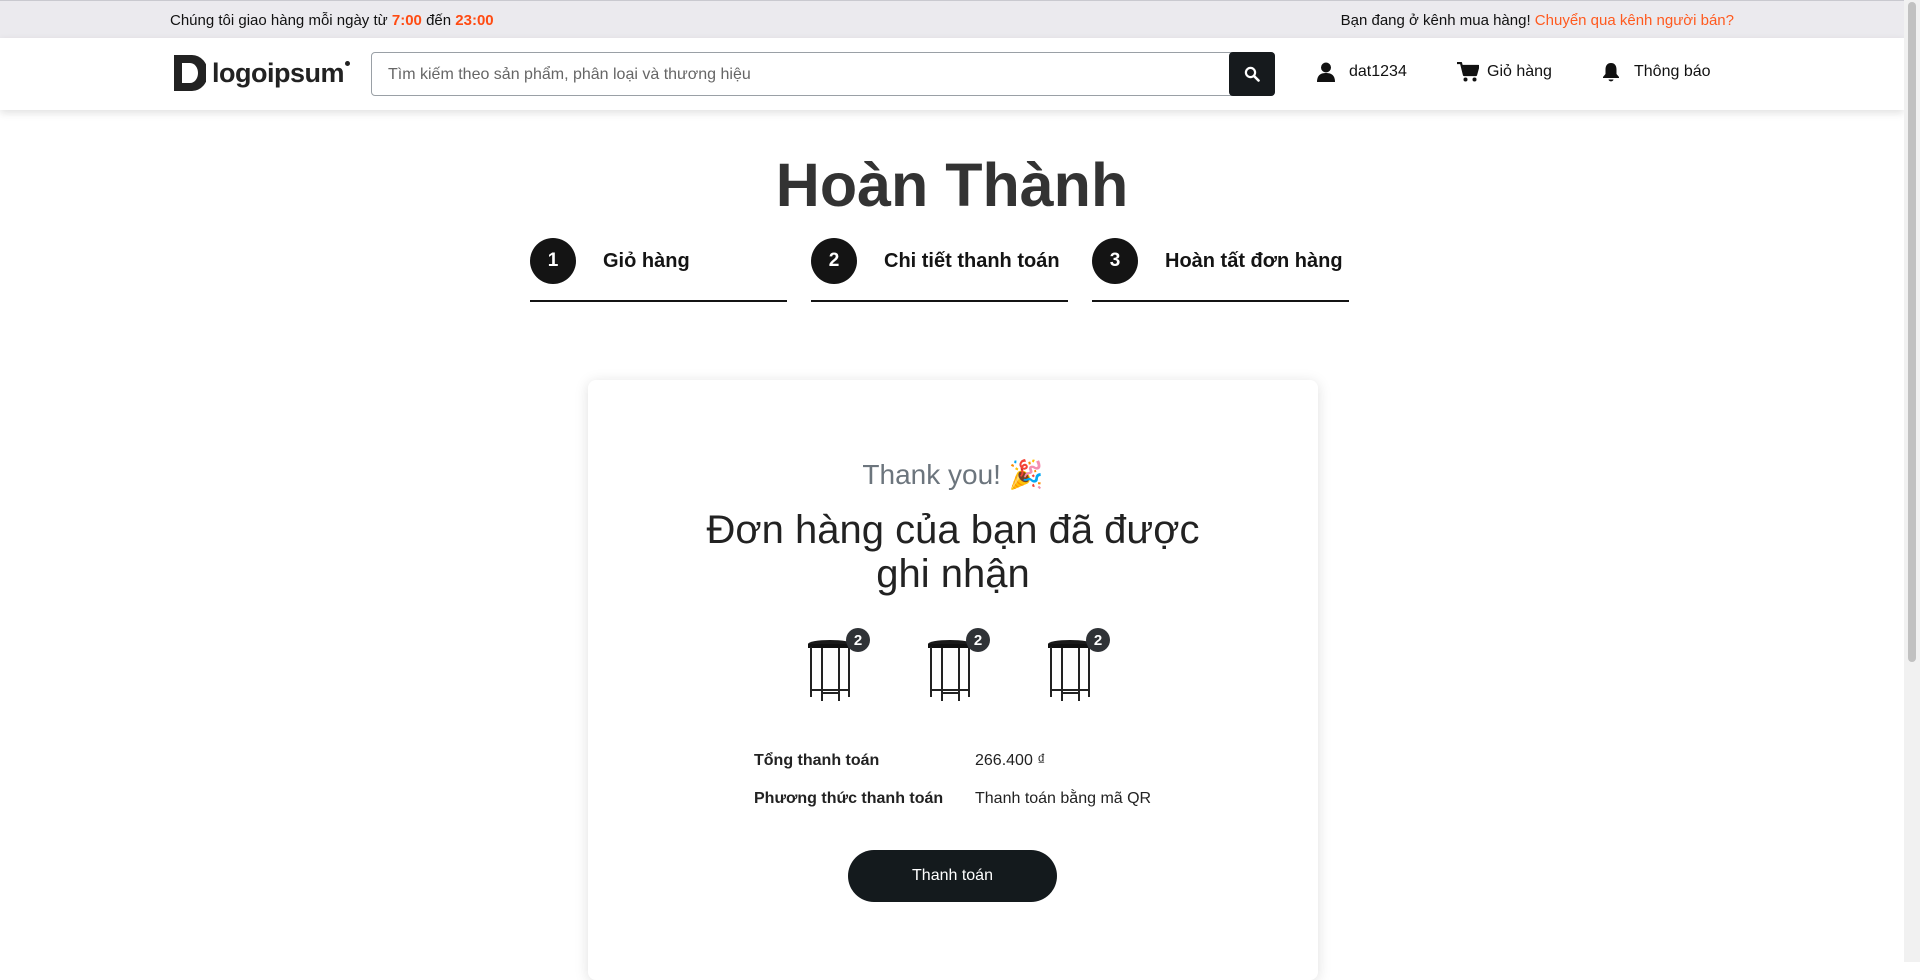 The height and width of the screenshot is (980, 1920). What do you see at coordinates (1326, 72) in the screenshot?
I see `user-icon` at bounding box center [1326, 72].